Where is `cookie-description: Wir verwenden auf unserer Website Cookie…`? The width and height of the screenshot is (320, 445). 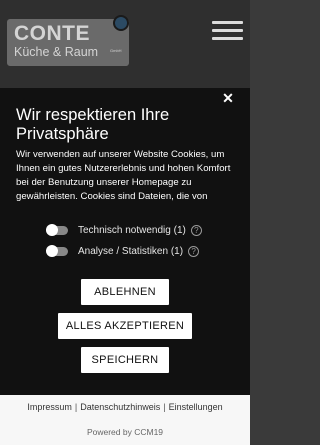
cookie-description: Wir verwenden auf unserer Website Cookie… is located at coordinates (123, 175).